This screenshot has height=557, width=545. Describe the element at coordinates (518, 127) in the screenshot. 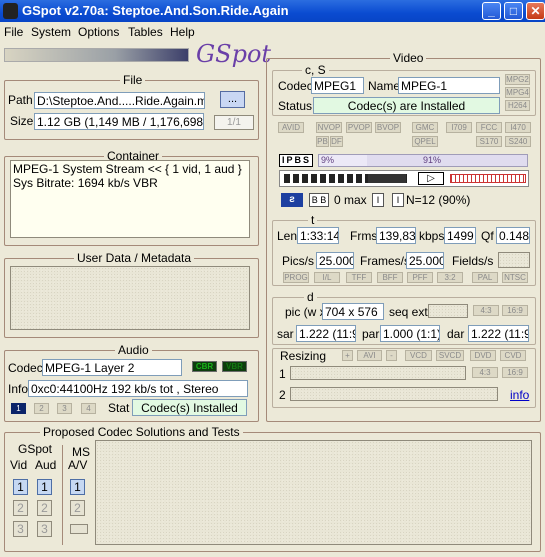

I see `flag-i470: I470` at that location.